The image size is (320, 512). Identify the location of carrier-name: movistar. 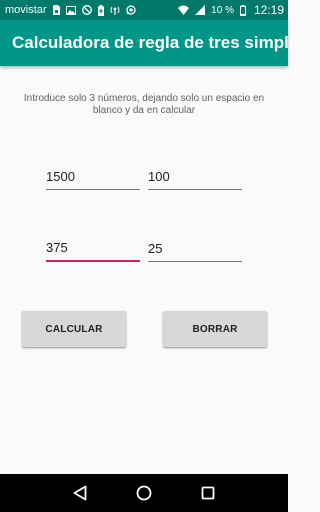
(26, 10).